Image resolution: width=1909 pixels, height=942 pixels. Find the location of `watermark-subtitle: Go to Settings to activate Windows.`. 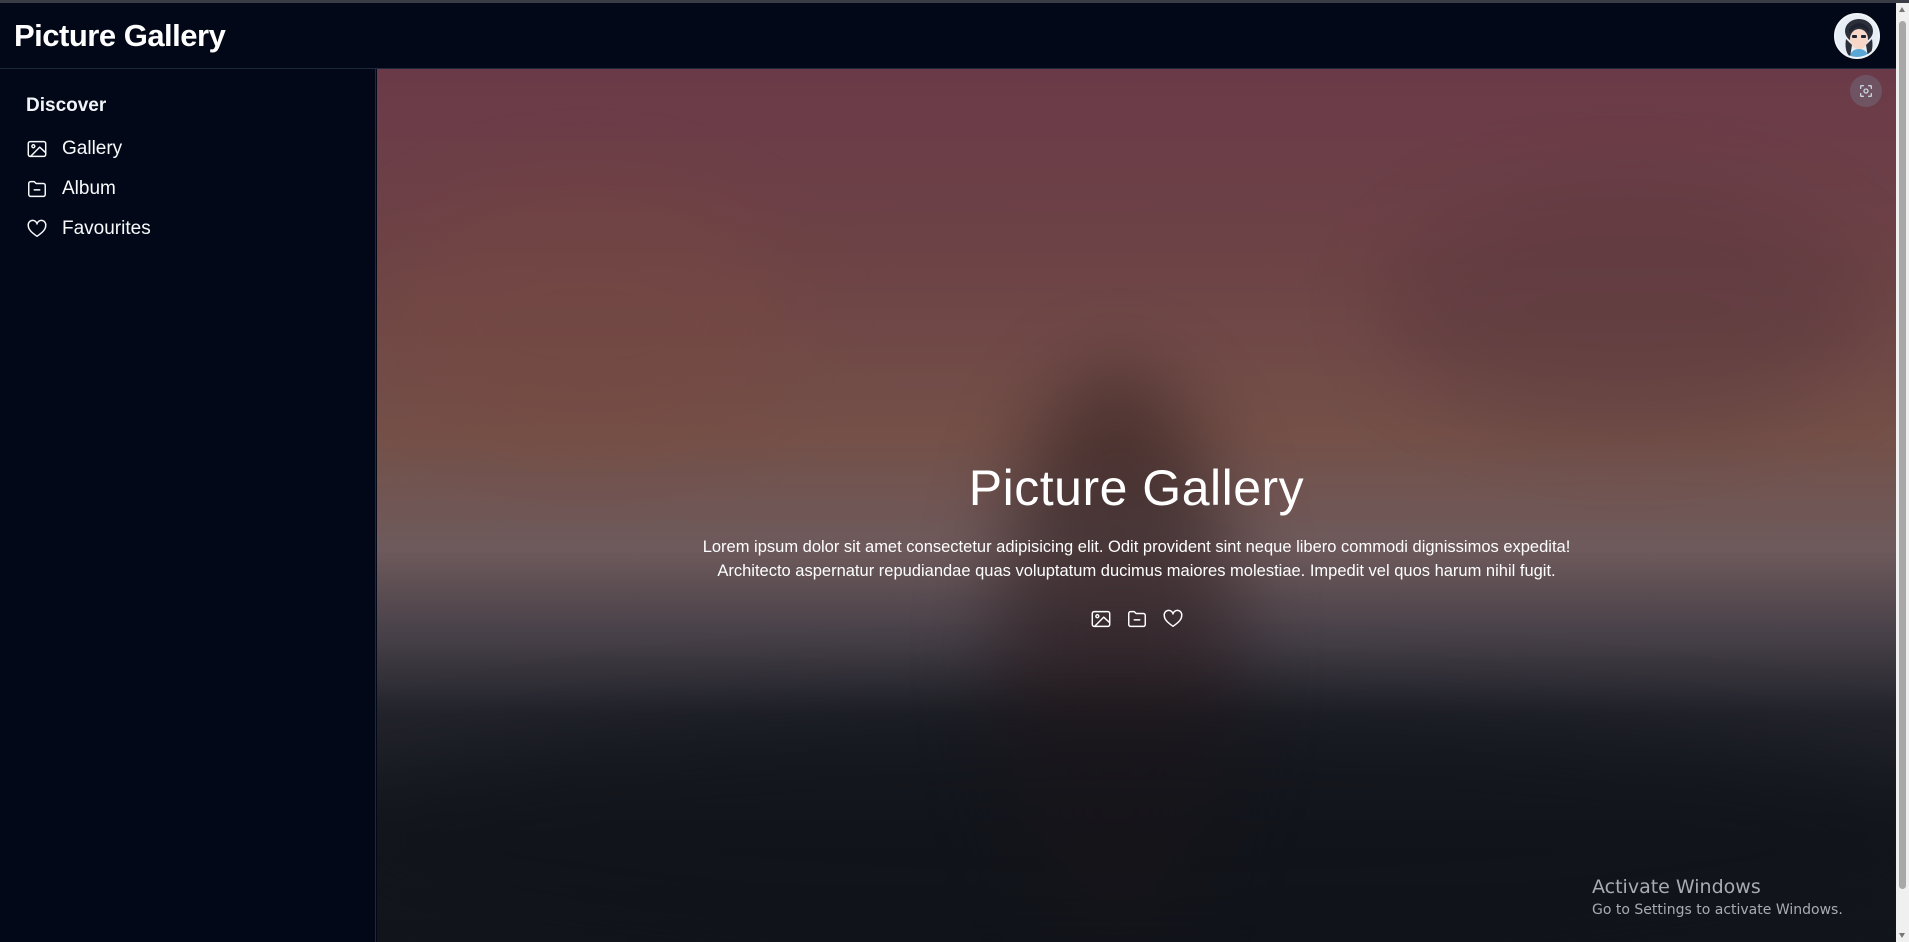

watermark-subtitle: Go to Settings to activate Windows. is located at coordinates (1717, 910).